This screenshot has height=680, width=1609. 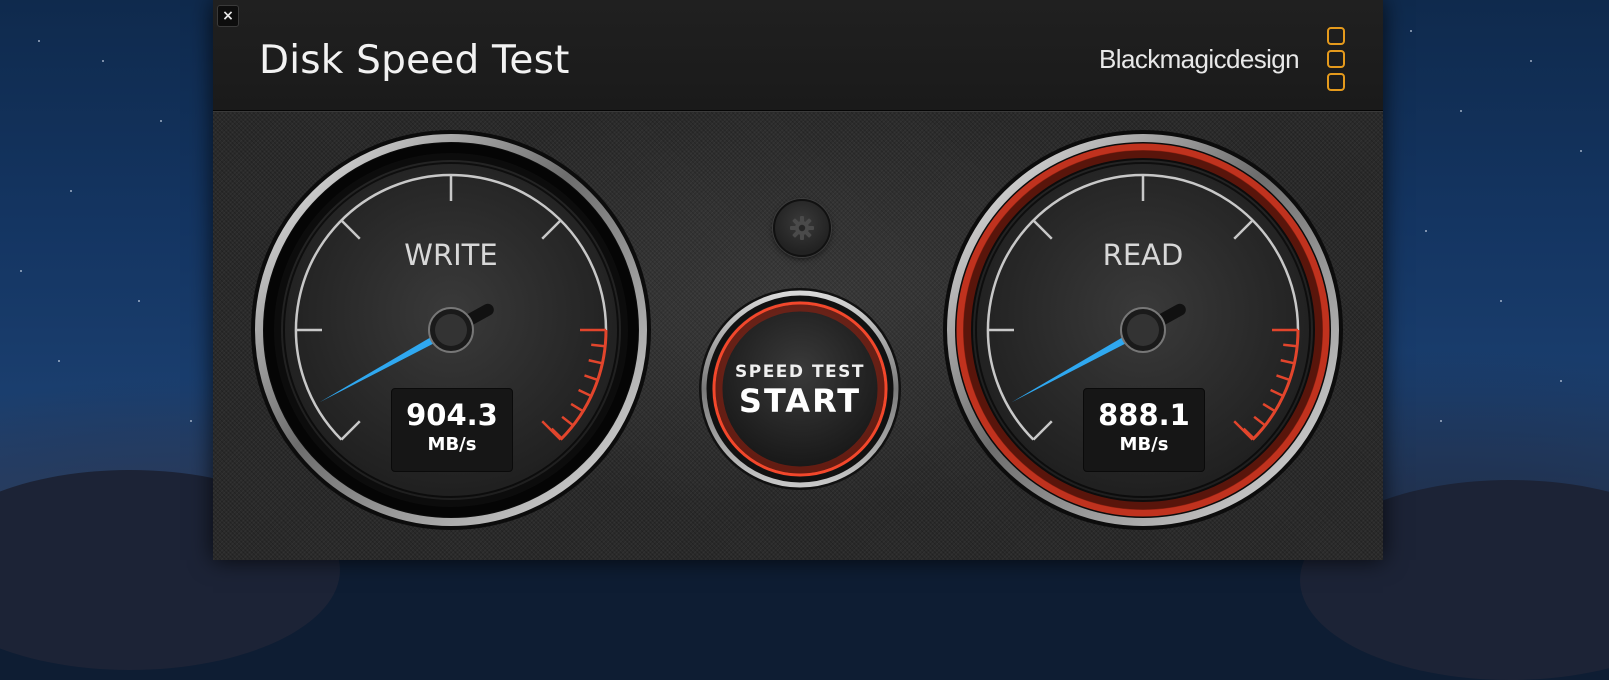 I want to click on app-title: Disk Speed Test, so click(x=414, y=60).